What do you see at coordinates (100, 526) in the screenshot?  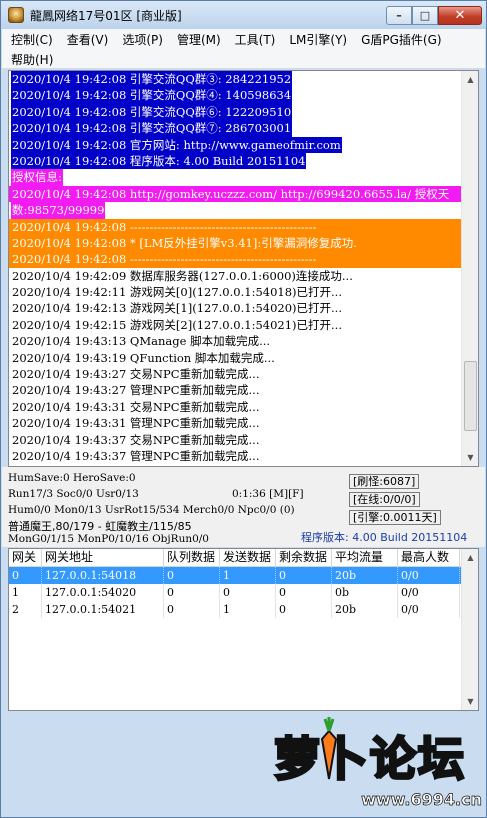 I see `boss-text: 普通魔王,80/179 - 虹魔教主/115/85` at bounding box center [100, 526].